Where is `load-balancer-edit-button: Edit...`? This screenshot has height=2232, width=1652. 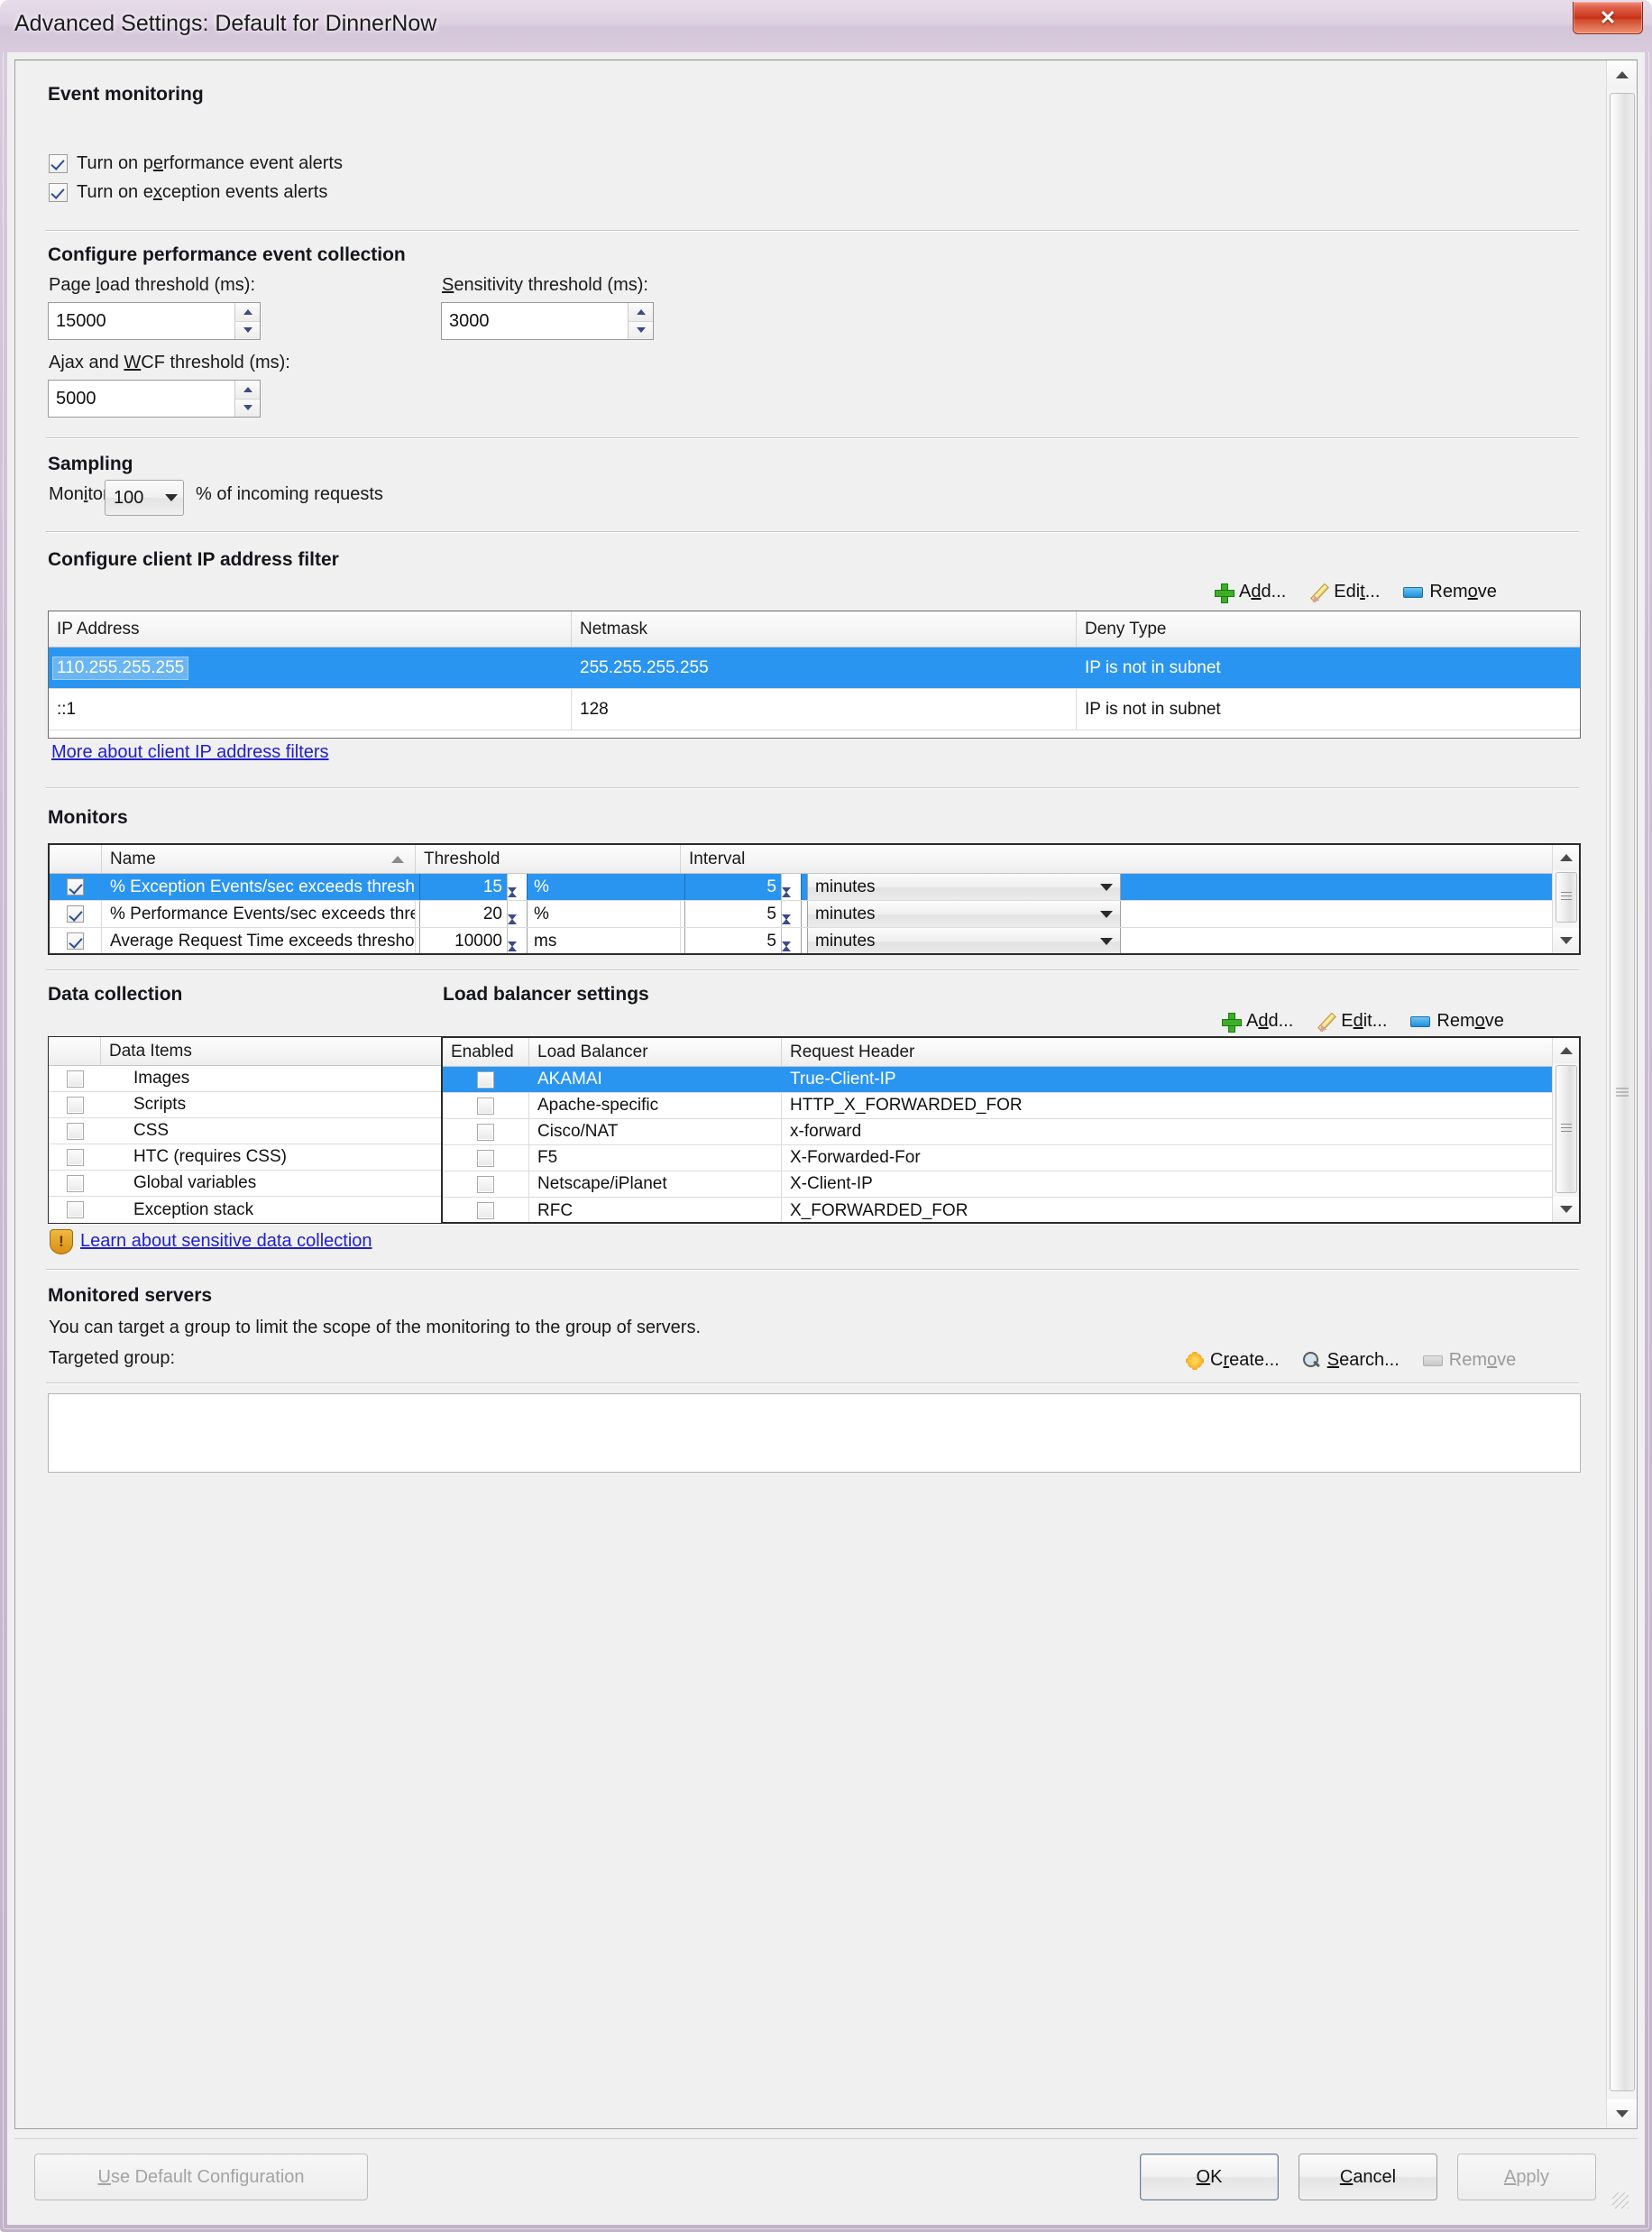
load-balancer-edit-button: Edit... is located at coordinates (1352, 1021).